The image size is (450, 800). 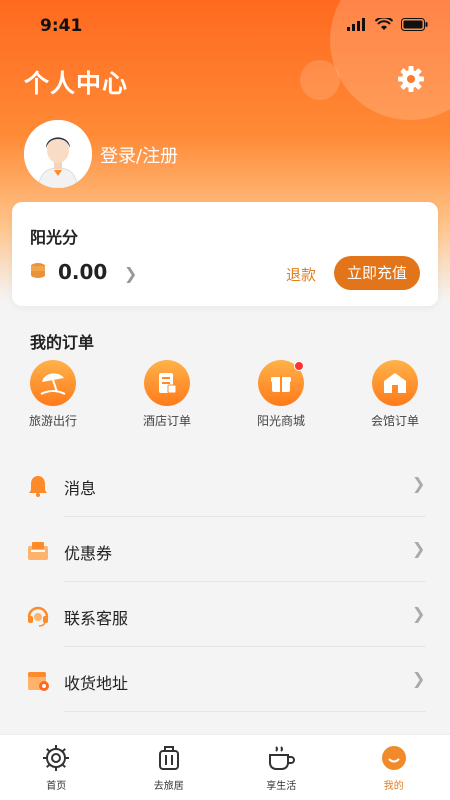 What do you see at coordinates (282, 758) in the screenshot?
I see `coffee-cup-icon` at bounding box center [282, 758].